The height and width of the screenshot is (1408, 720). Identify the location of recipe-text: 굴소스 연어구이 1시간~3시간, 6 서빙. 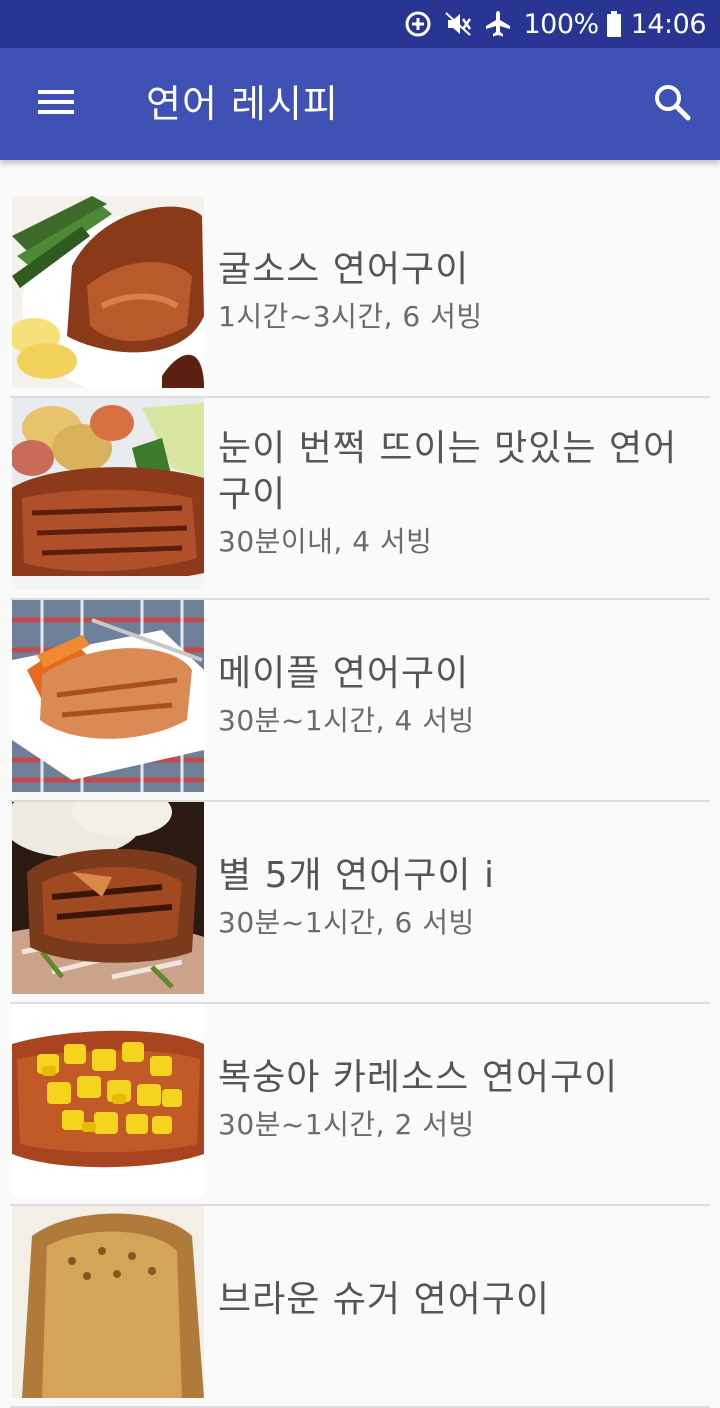
(458, 292).